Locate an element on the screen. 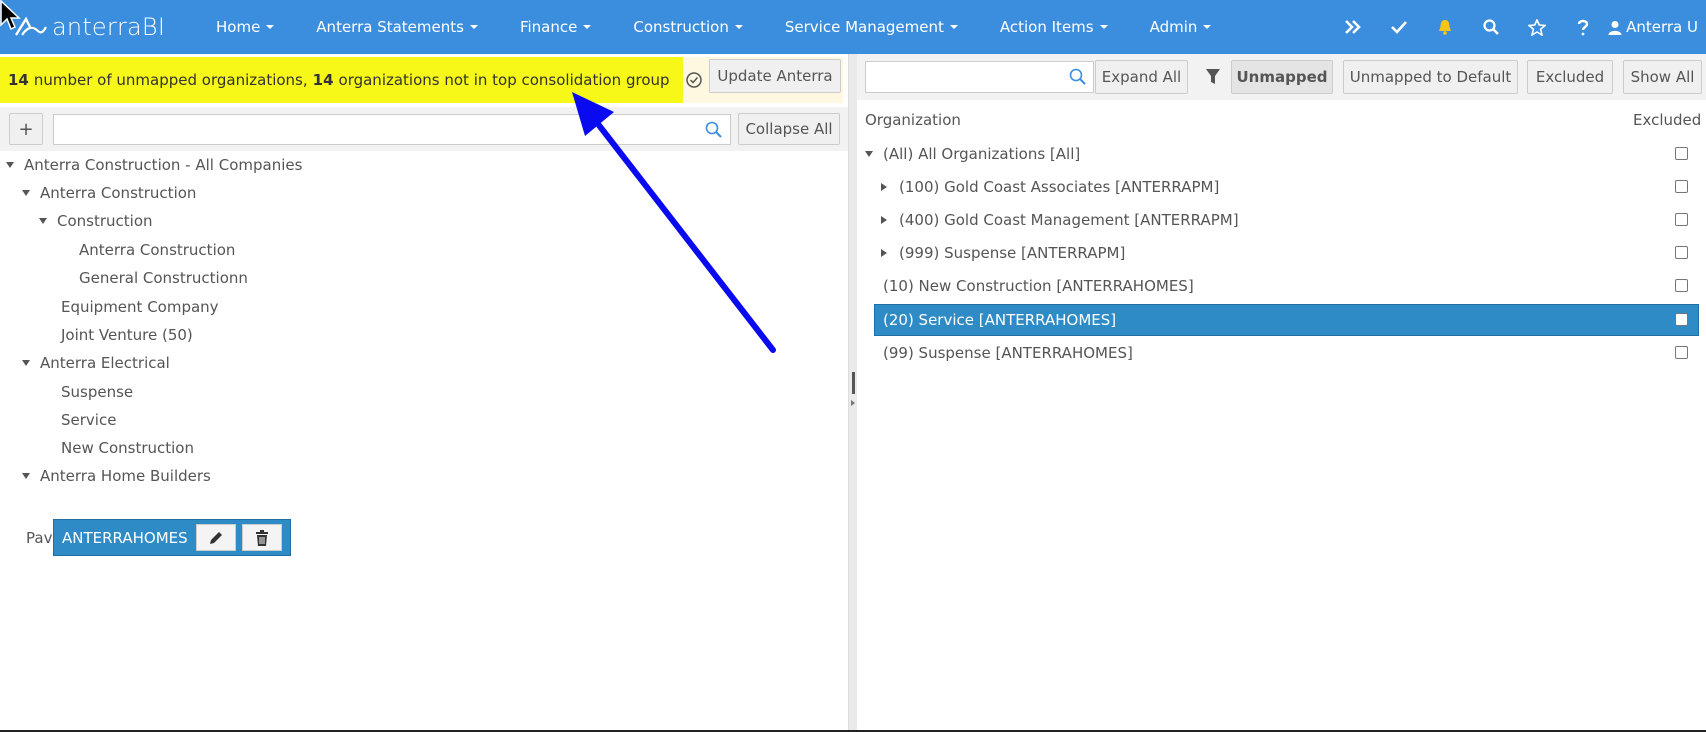  edit-node-button is located at coordinates (215, 537).